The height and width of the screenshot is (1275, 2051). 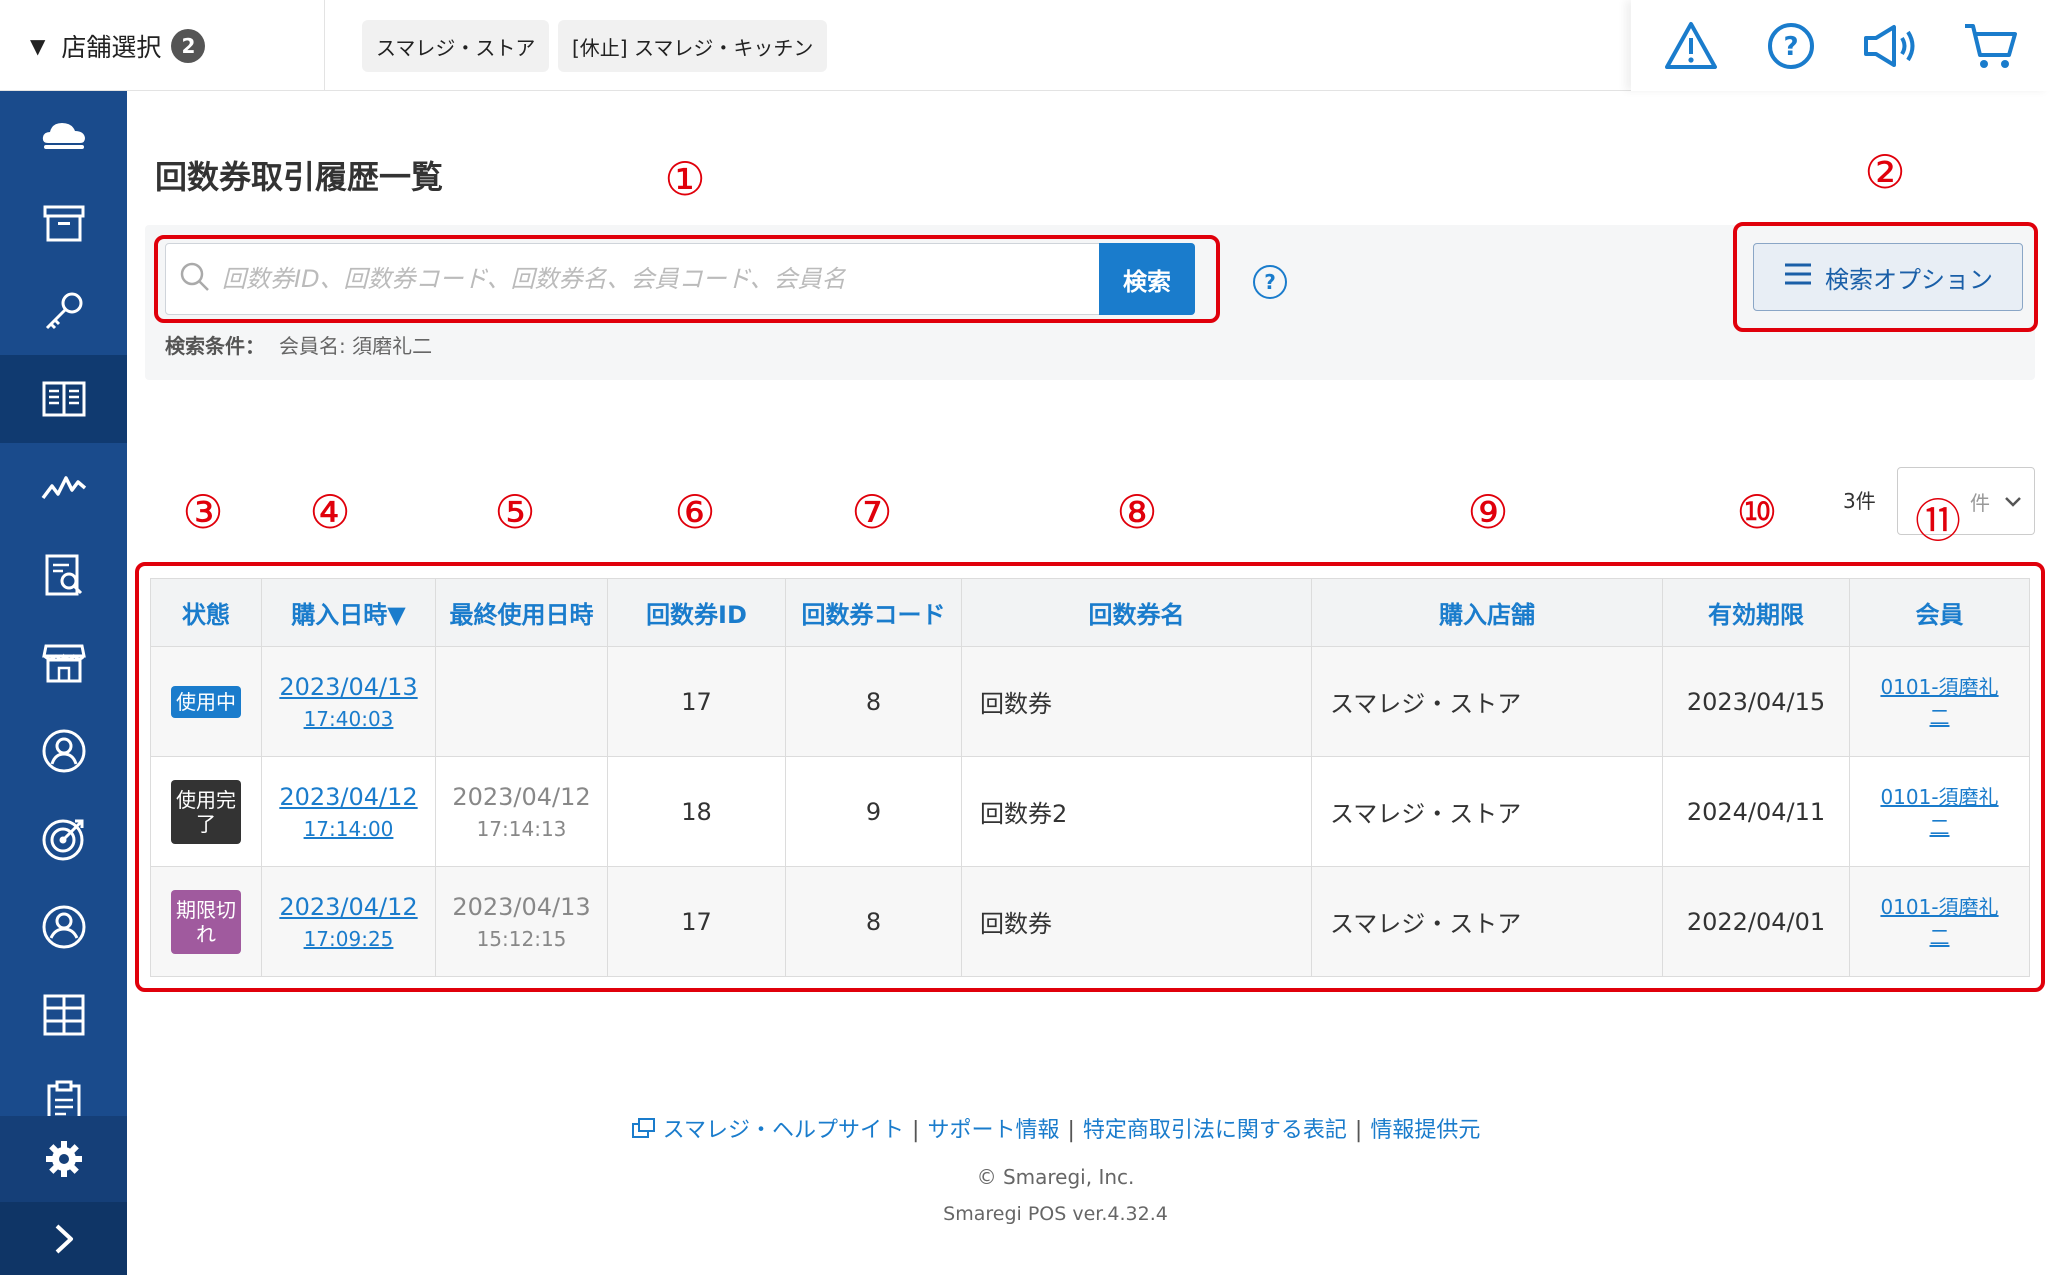 I want to click on version-label: Smaregi POS ver.4.32.4, so click(x=1055, y=1214).